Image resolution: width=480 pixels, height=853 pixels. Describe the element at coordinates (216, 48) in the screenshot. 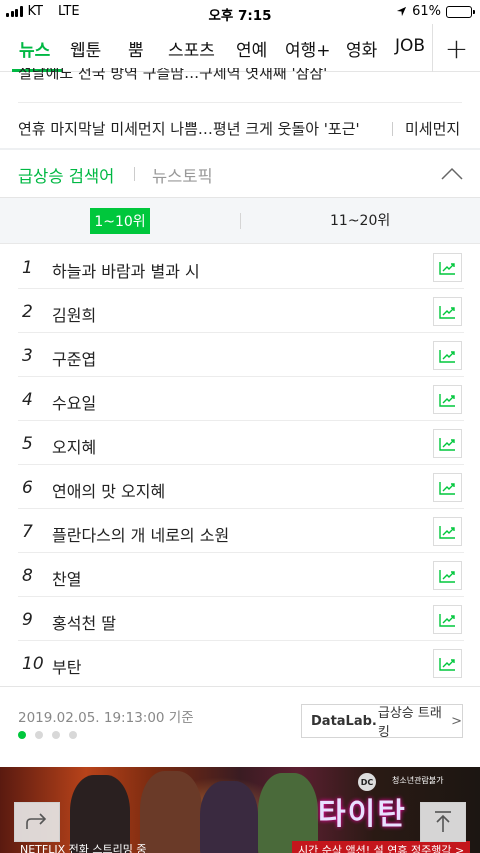

I see `category-tabs: 뉴스 웹툰 뿜 스포츠 연예 여행+ 영화 JOB` at that location.